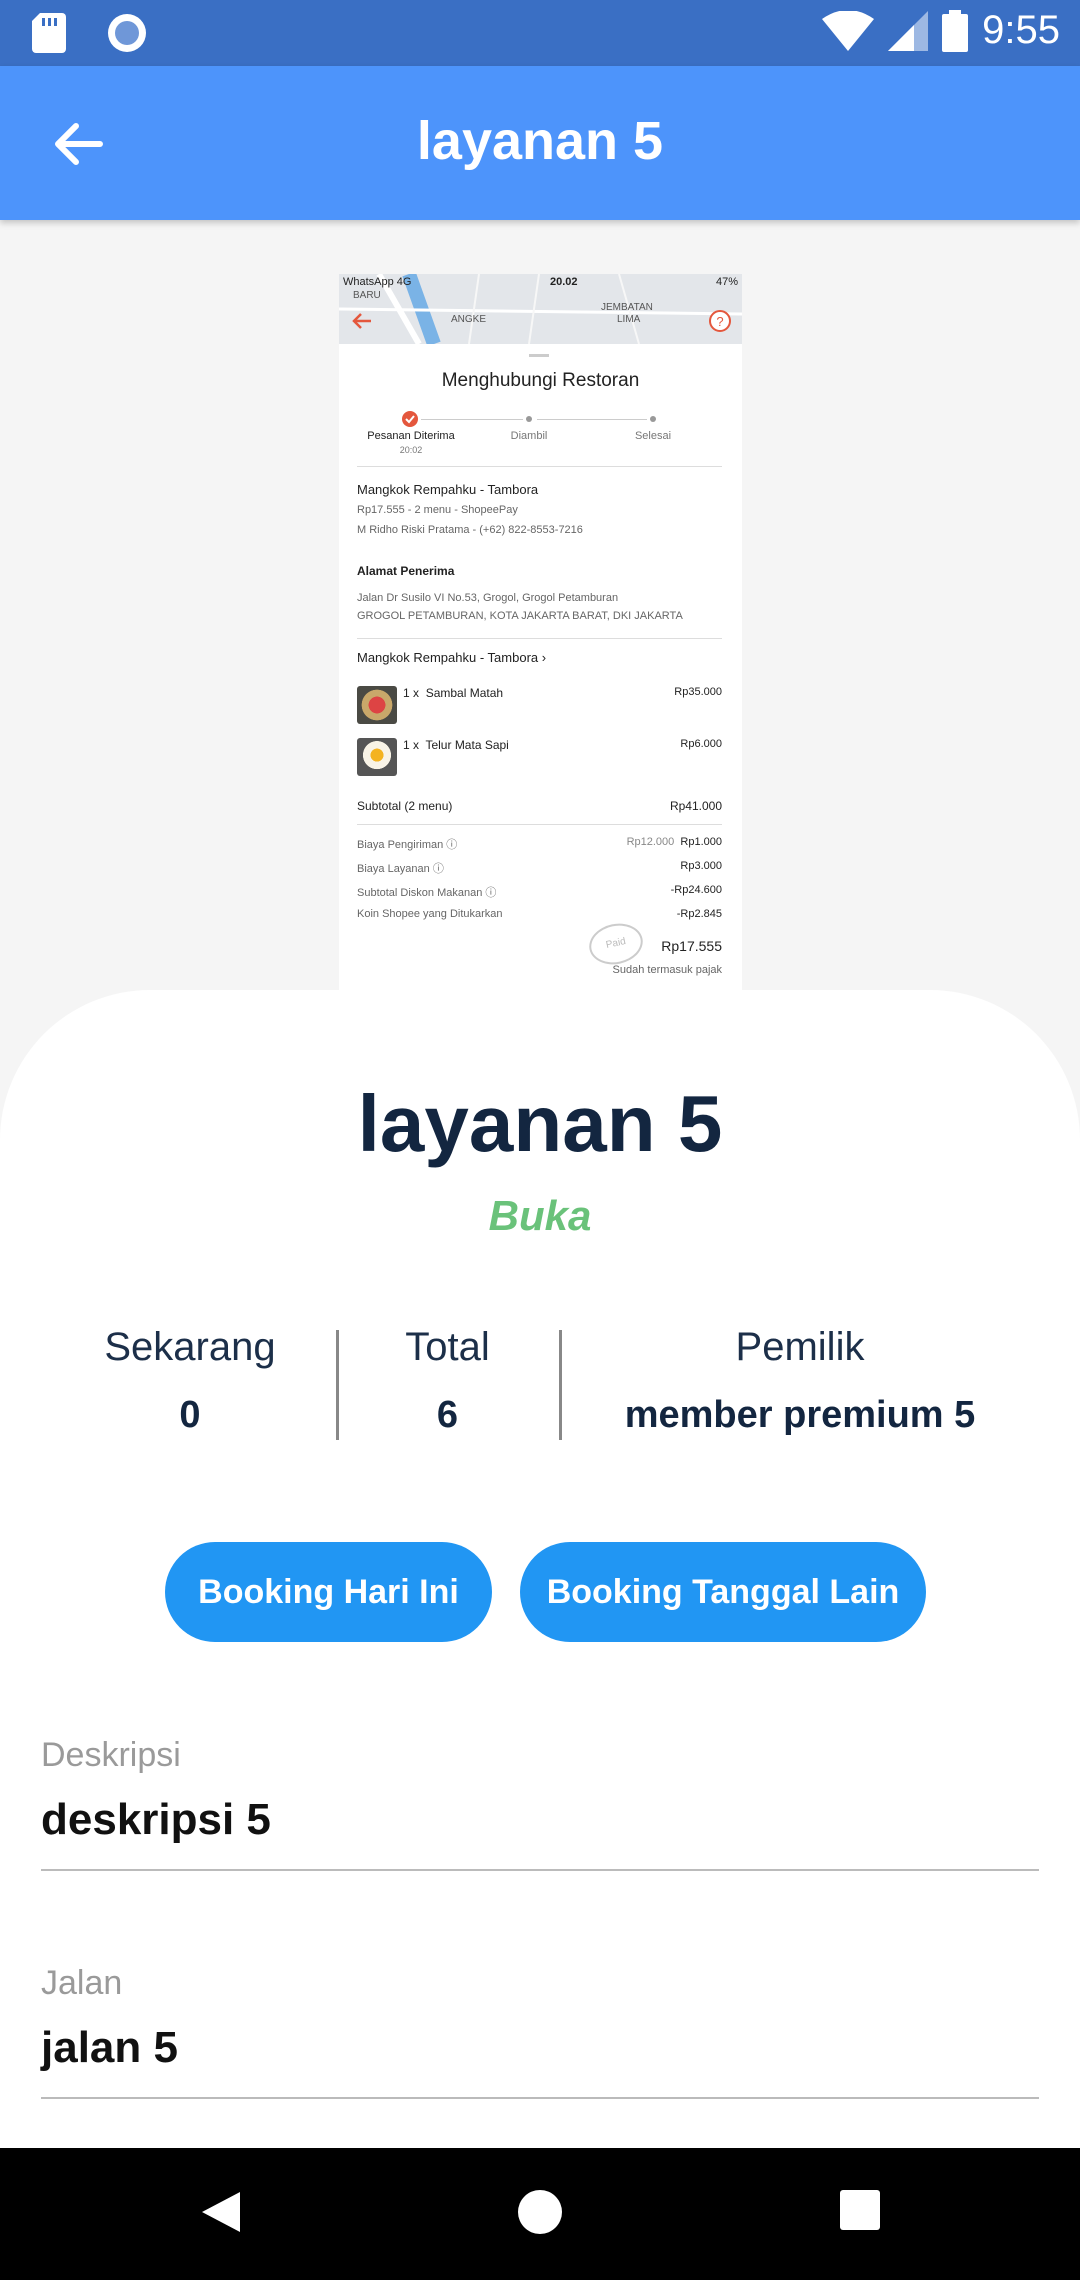 The width and height of the screenshot is (1080, 2280). I want to click on stat-label: Sekarang, so click(190, 1347).